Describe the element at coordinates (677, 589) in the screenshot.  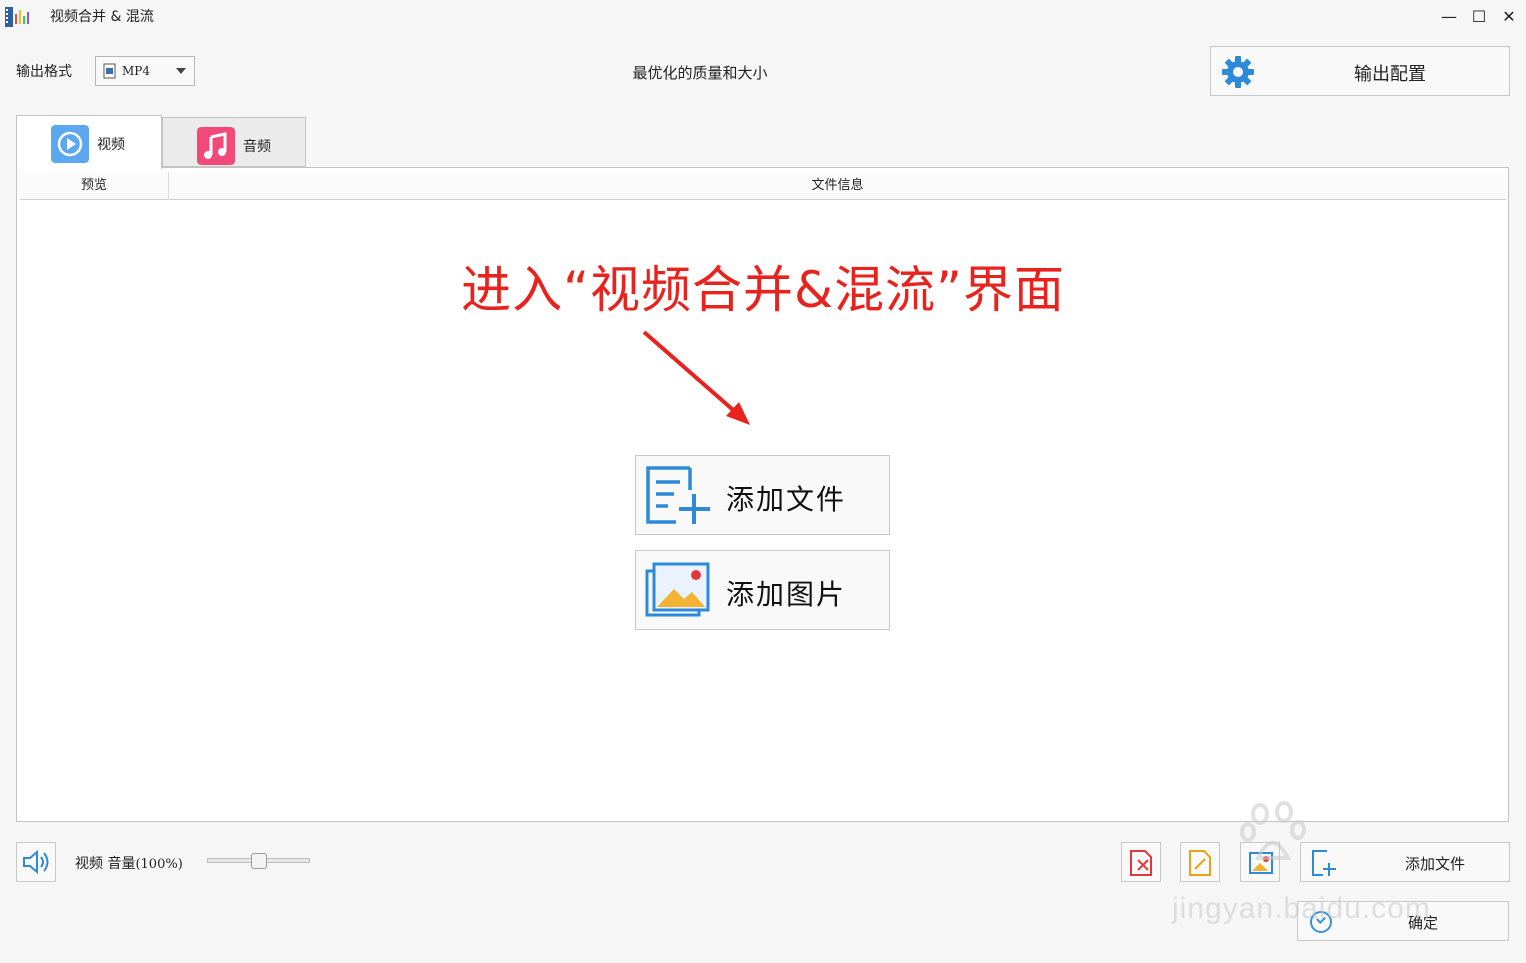
I see `add-image-icon` at that location.